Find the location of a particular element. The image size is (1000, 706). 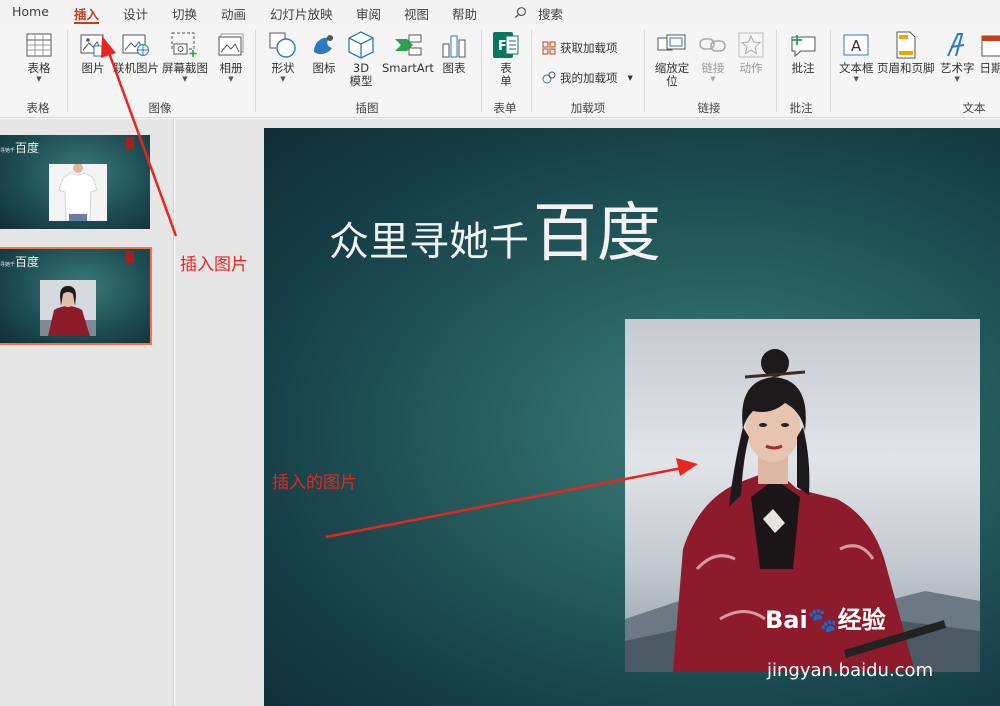

watermark-url: jingyan.baidu.com is located at coordinates (850, 670).